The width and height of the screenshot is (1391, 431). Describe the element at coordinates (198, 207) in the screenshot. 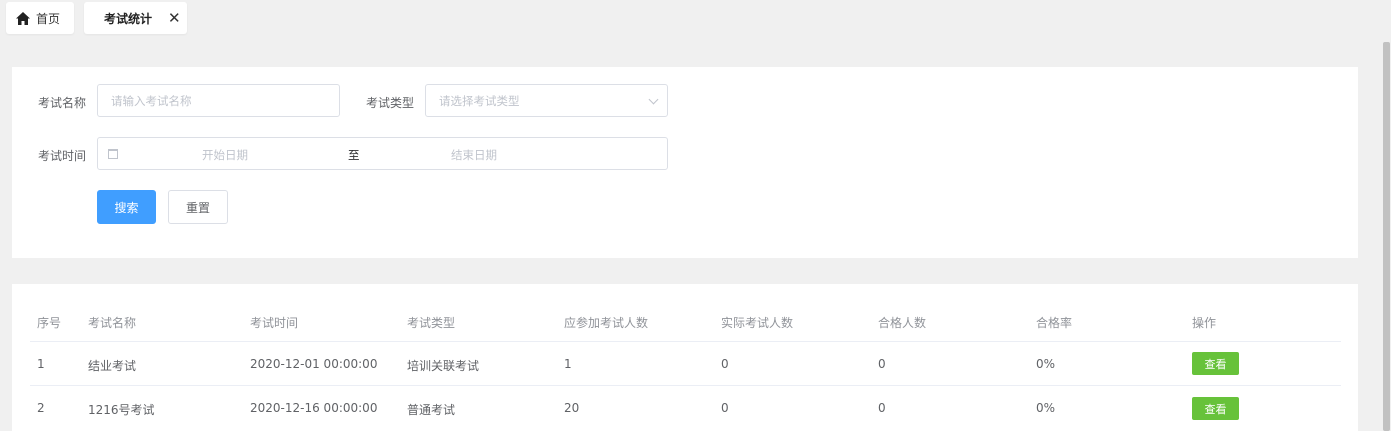

I see `reset-button: 重置` at that location.